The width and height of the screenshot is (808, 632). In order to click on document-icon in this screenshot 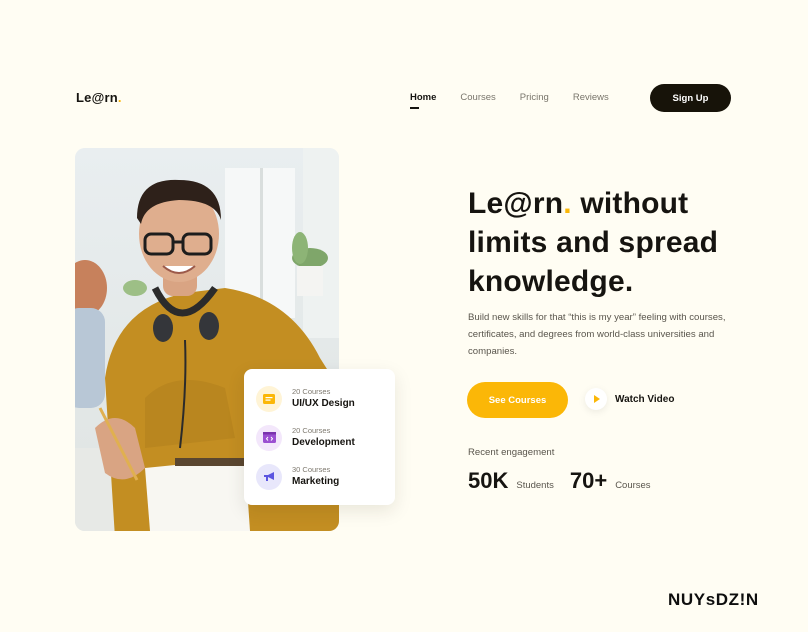, I will do `click(269, 398)`.